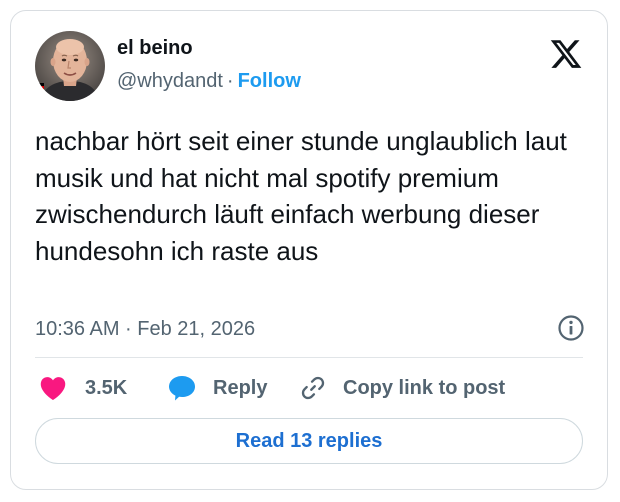 This screenshot has height=502, width=620. Describe the element at coordinates (106, 387) in the screenshot. I see `like-count: 3.5K` at that location.